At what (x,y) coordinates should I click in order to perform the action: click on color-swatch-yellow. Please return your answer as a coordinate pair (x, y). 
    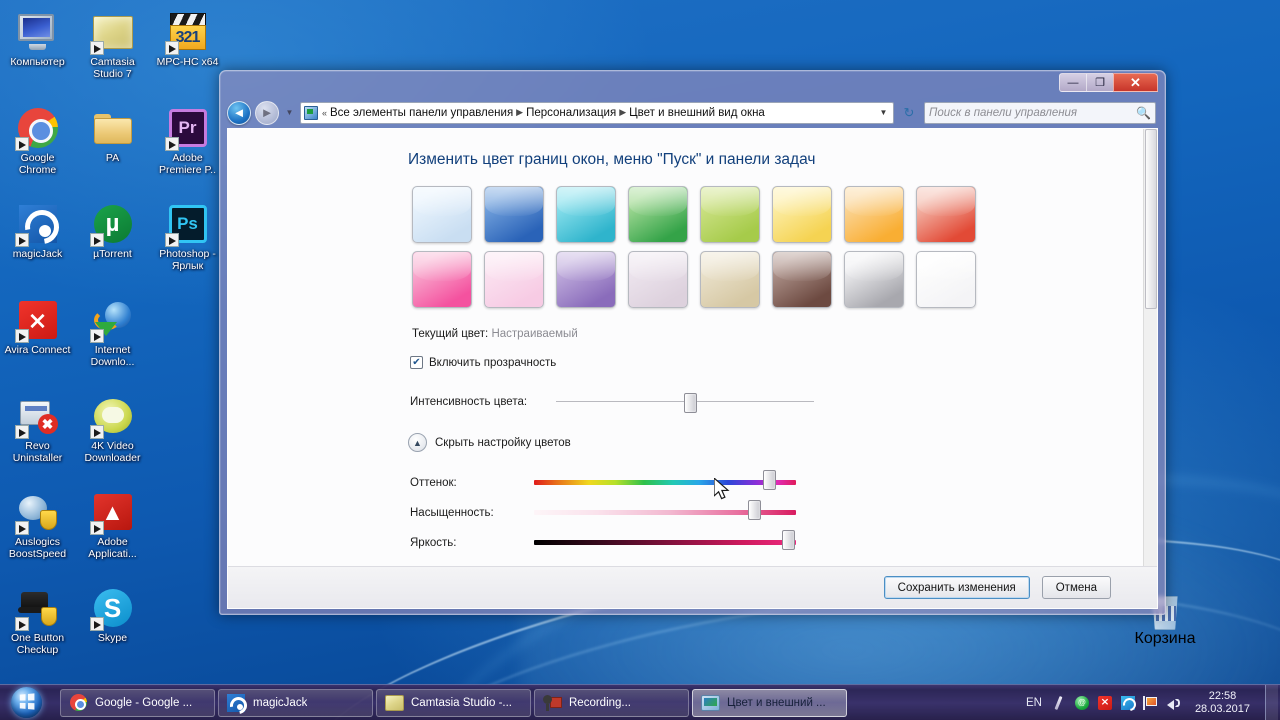
    Looking at the image, I should click on (802, 214).